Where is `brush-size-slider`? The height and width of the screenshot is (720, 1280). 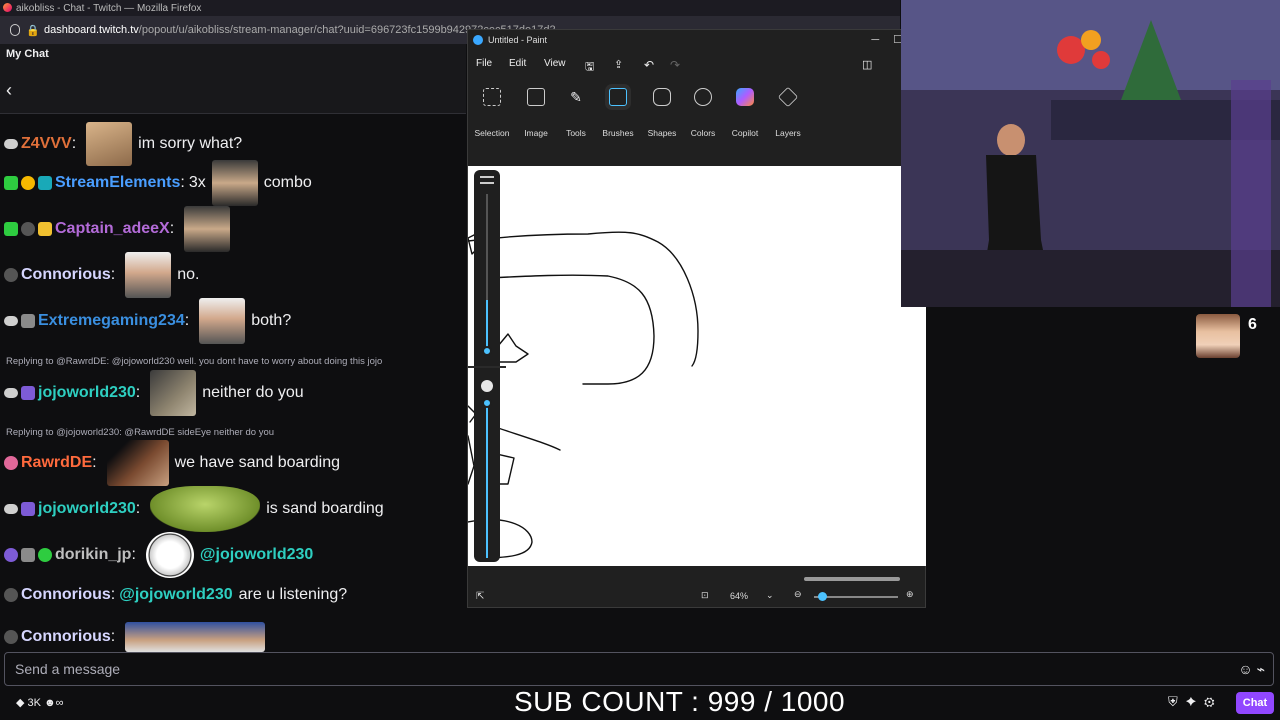
brush-size-slider is located at coordinates (487, 366).